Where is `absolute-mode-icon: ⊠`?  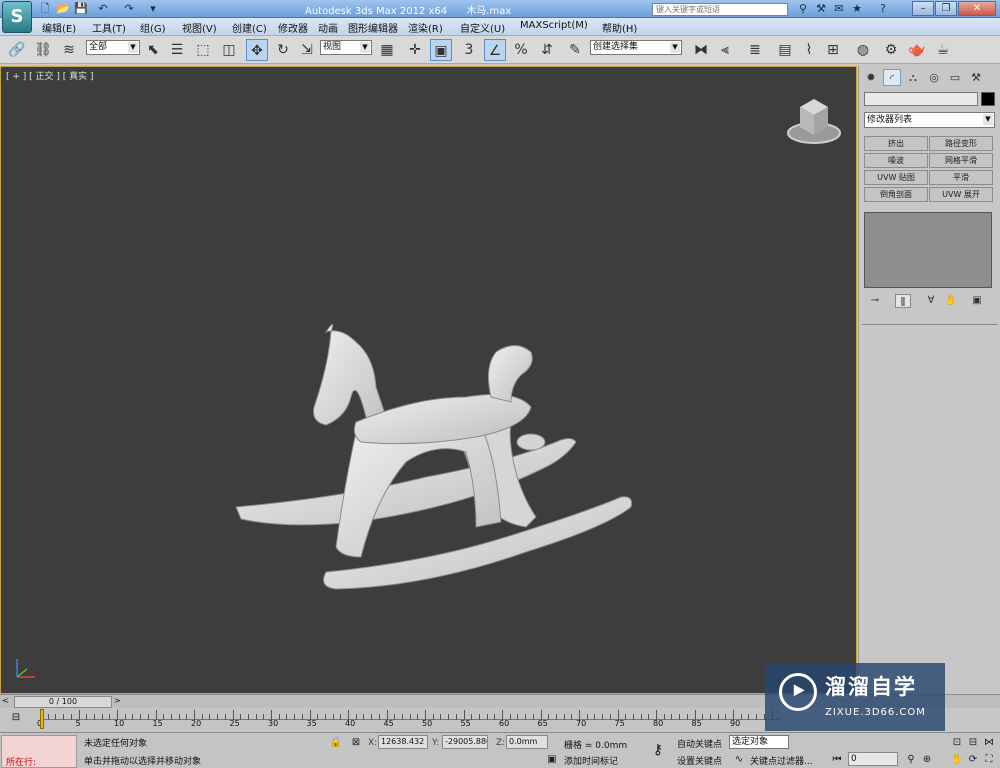
absolute-mode-icon: ⊠ is located at coordinates (356, 743).